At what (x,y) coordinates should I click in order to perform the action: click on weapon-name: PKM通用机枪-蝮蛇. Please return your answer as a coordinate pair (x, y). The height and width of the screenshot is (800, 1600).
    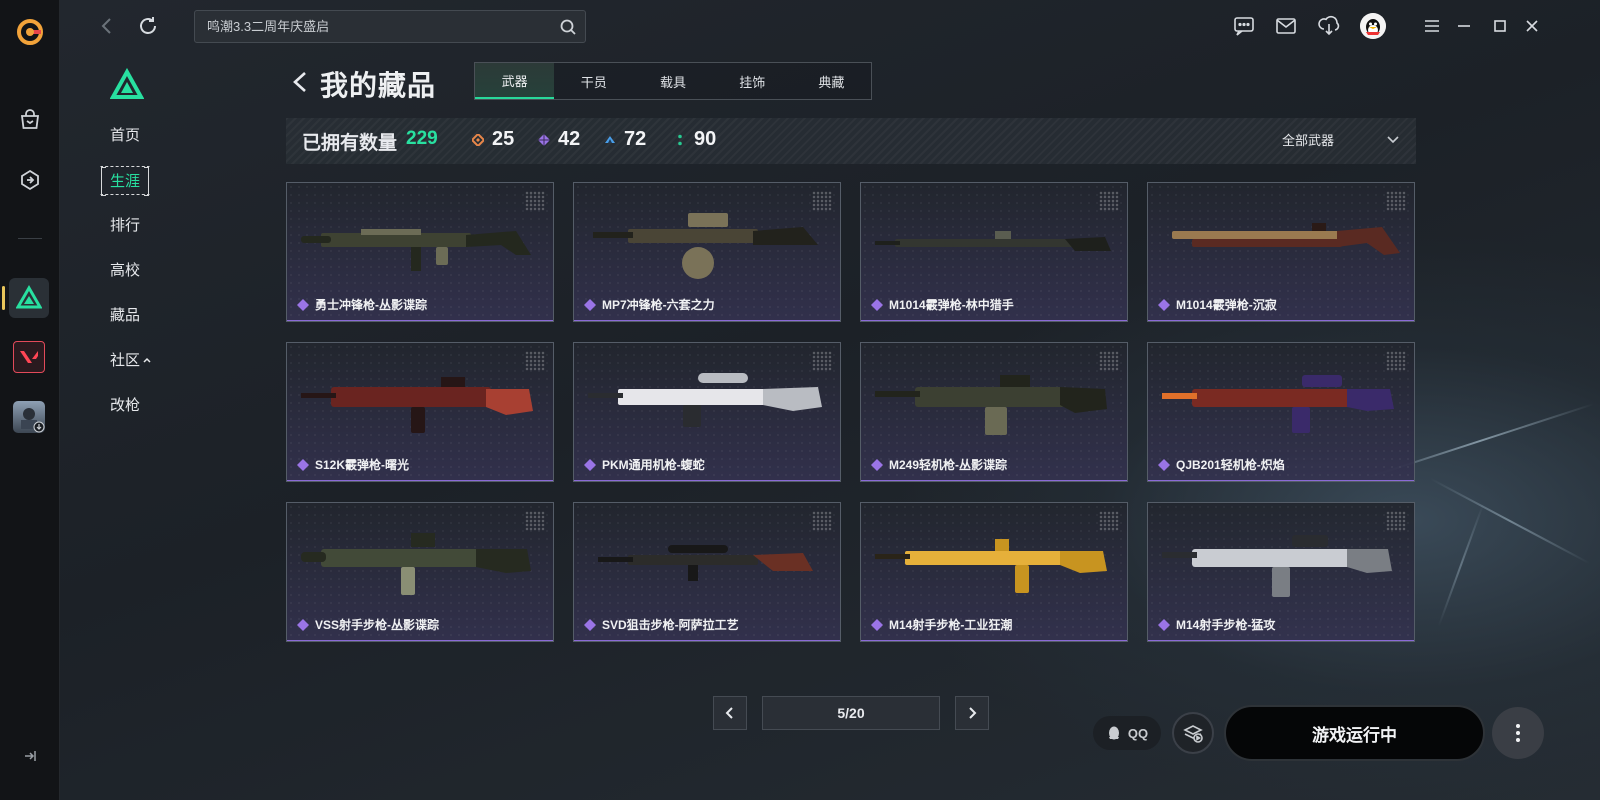
    Looking at the image, I should click on (644, 464).